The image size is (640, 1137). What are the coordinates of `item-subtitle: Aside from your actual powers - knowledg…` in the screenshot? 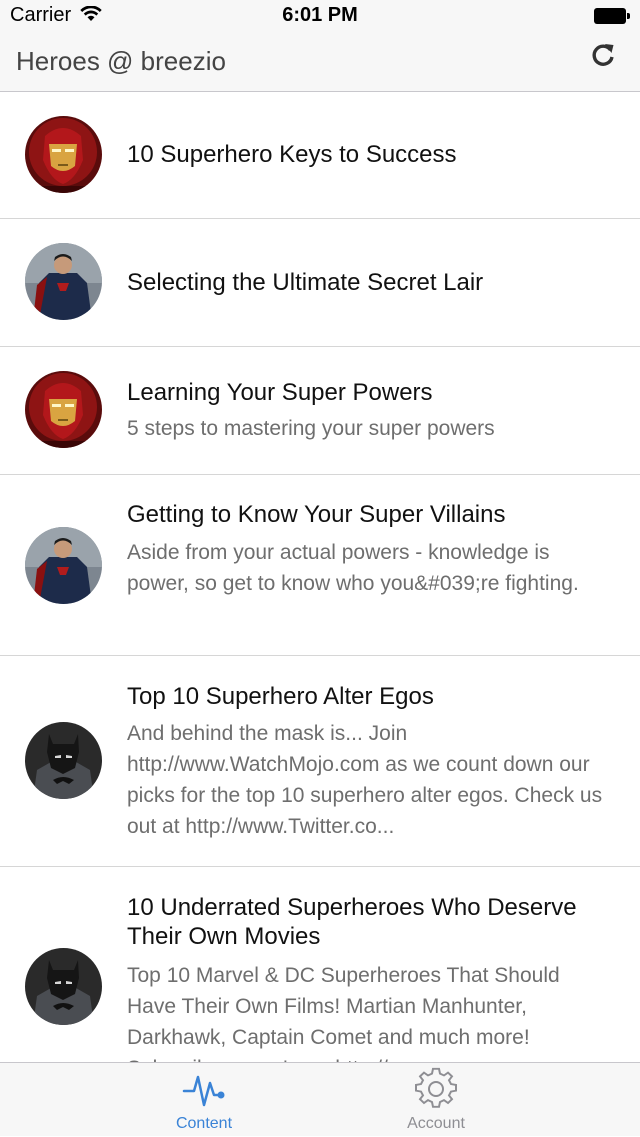 It's located at (353, 568).